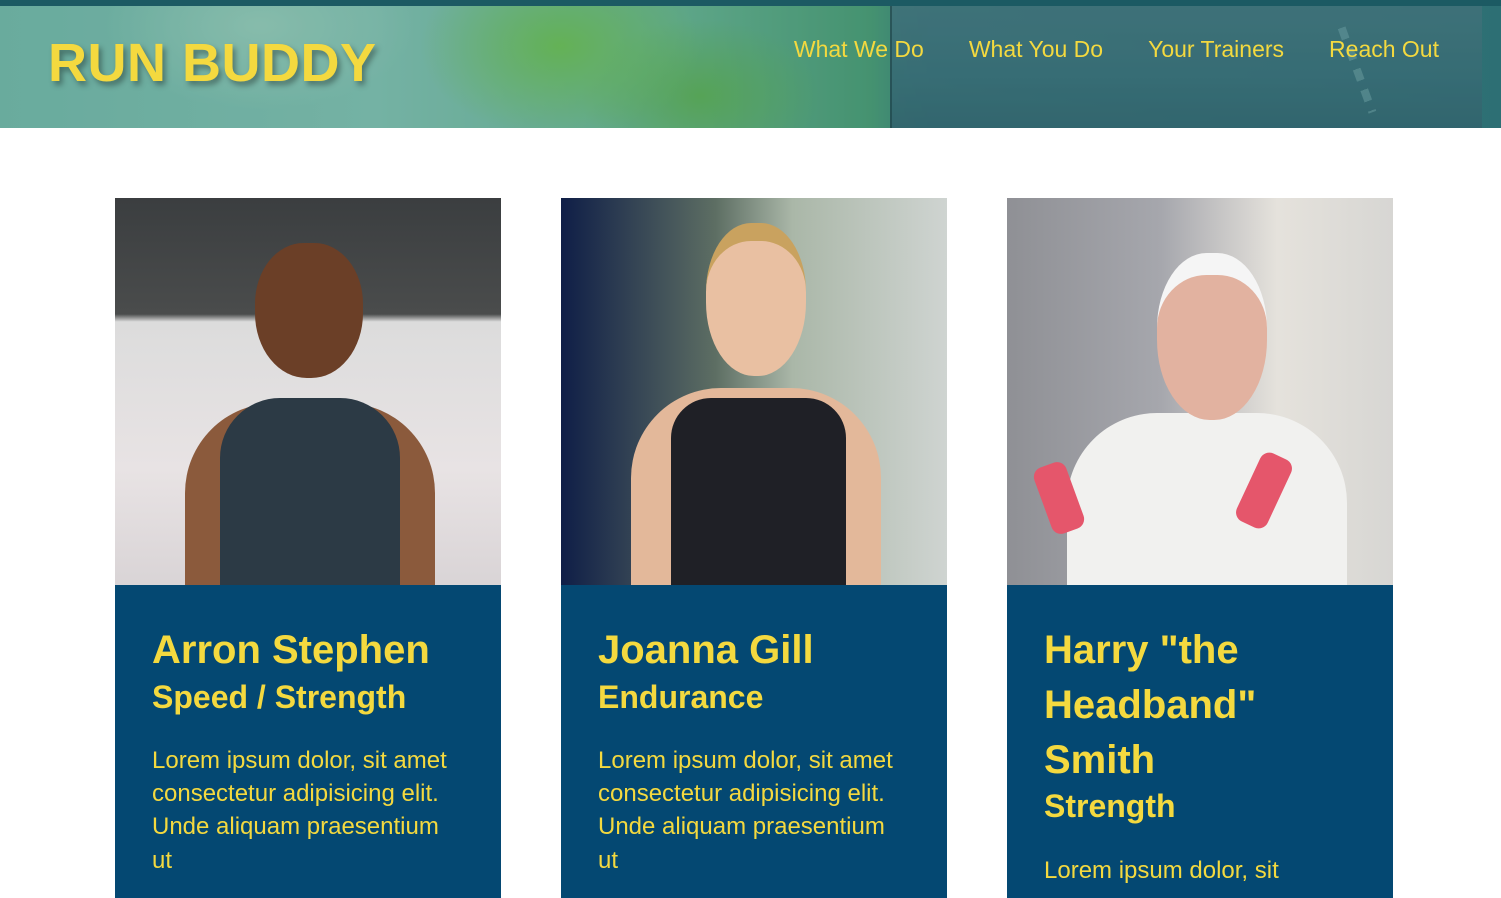  Describe the element at coordinates (681, 696) in the screenshot. I see `trainer-specialty: Endurance` at that location.